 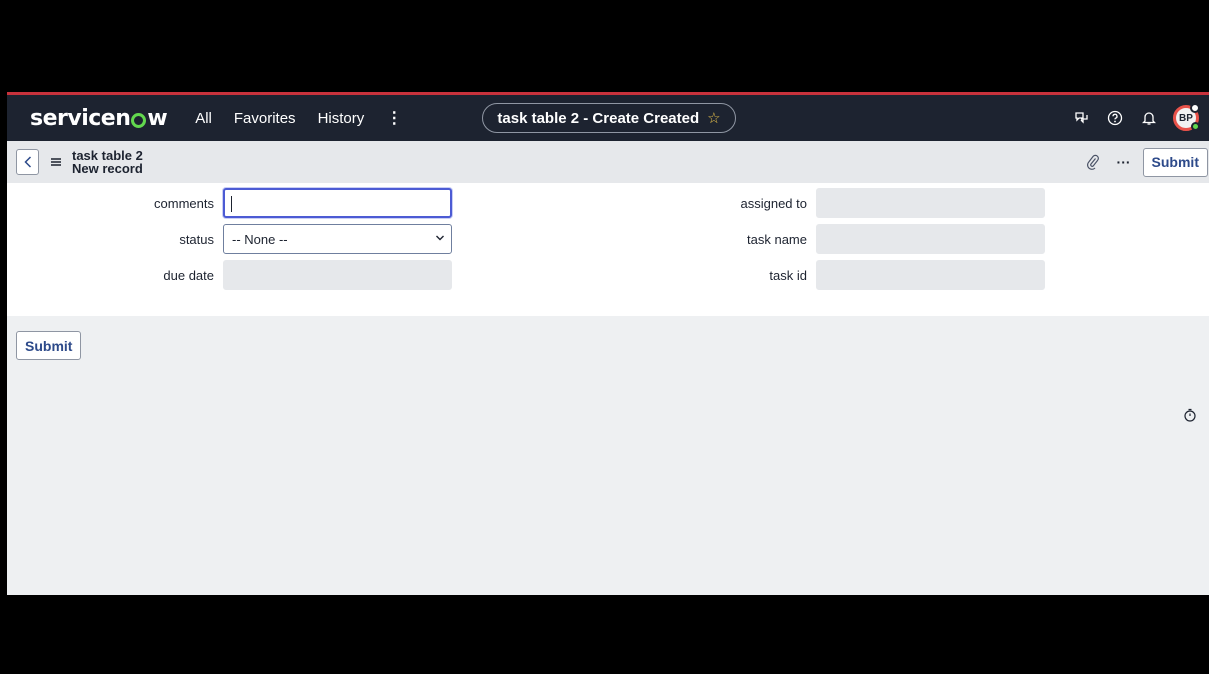 I want to click on back-button, so click(x=27, y=162).